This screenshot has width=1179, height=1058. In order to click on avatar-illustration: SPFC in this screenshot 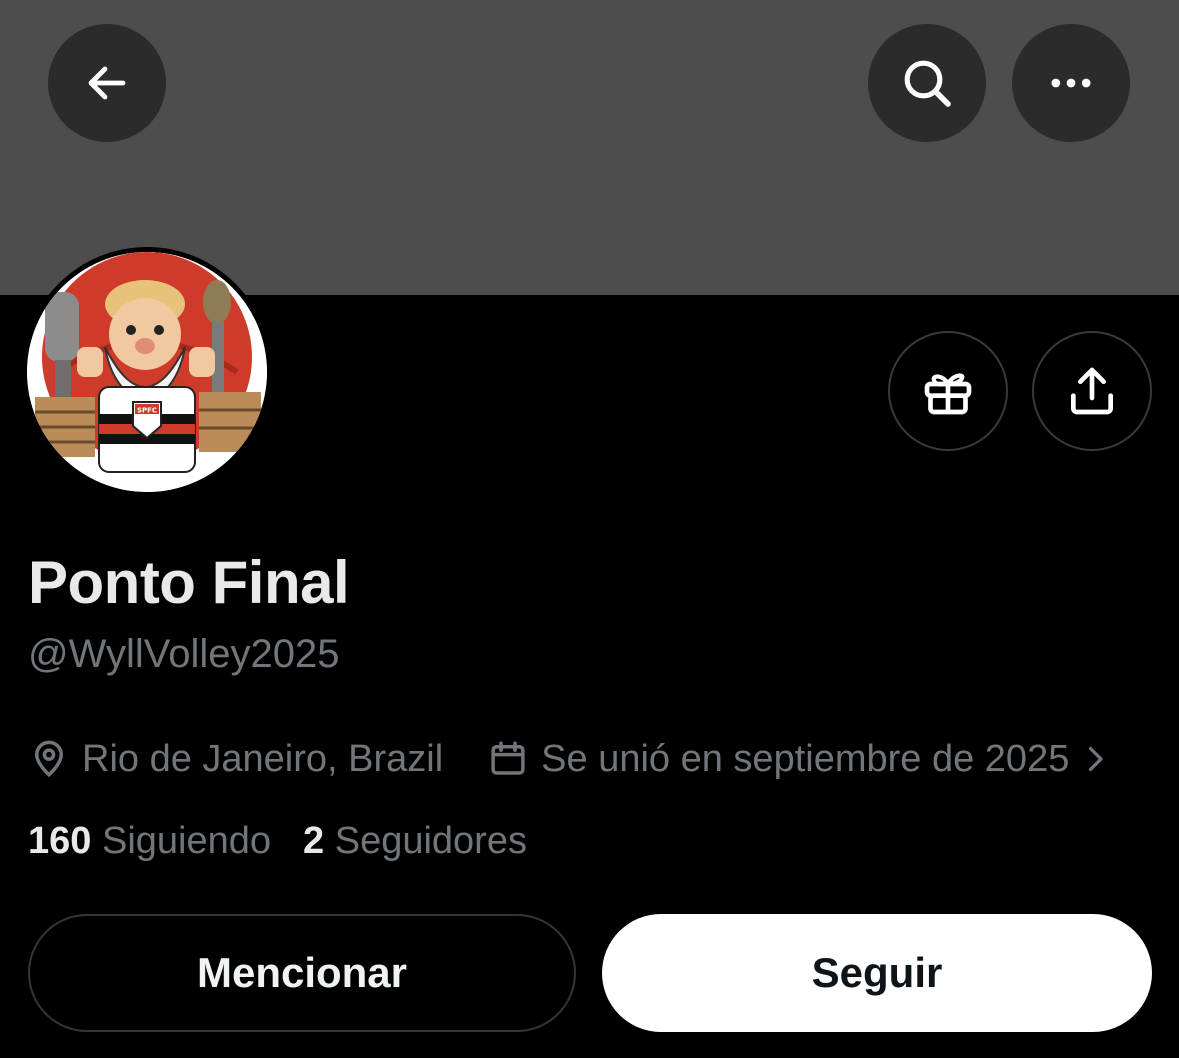, I will do `click(147, 372)`.